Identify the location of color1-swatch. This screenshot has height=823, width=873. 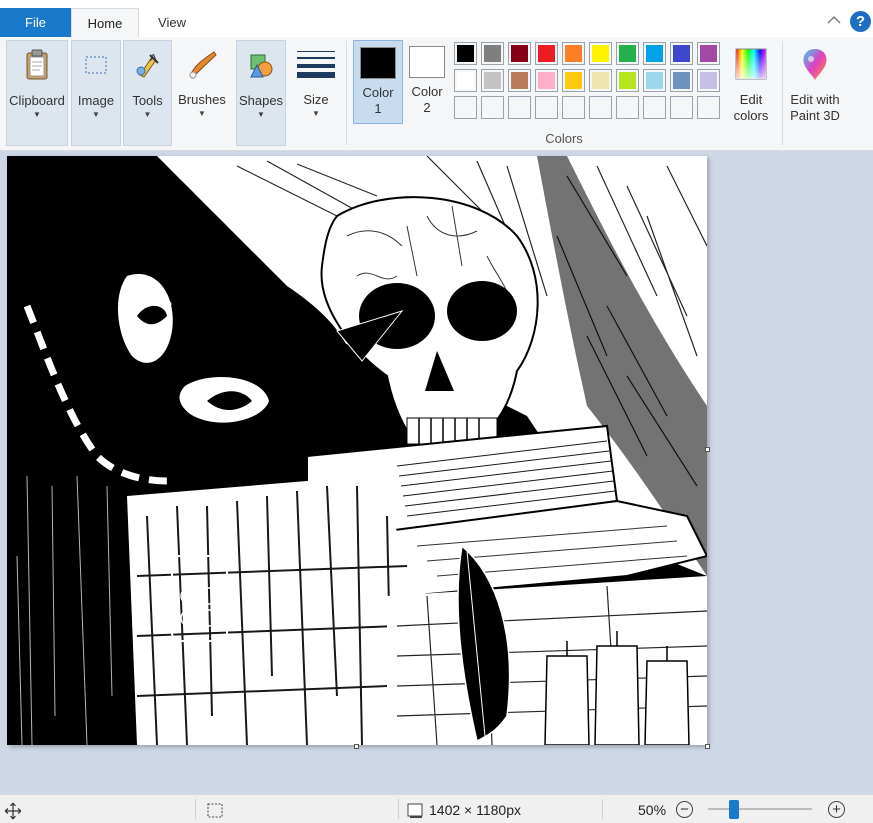
(378, 63).